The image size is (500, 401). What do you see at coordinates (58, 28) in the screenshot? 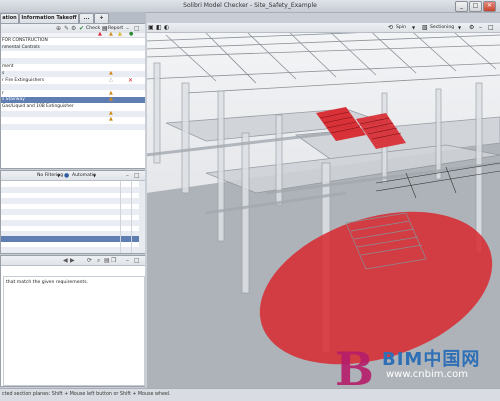
I see `expand-icon: ⊕` at bounding box center [58, 28].